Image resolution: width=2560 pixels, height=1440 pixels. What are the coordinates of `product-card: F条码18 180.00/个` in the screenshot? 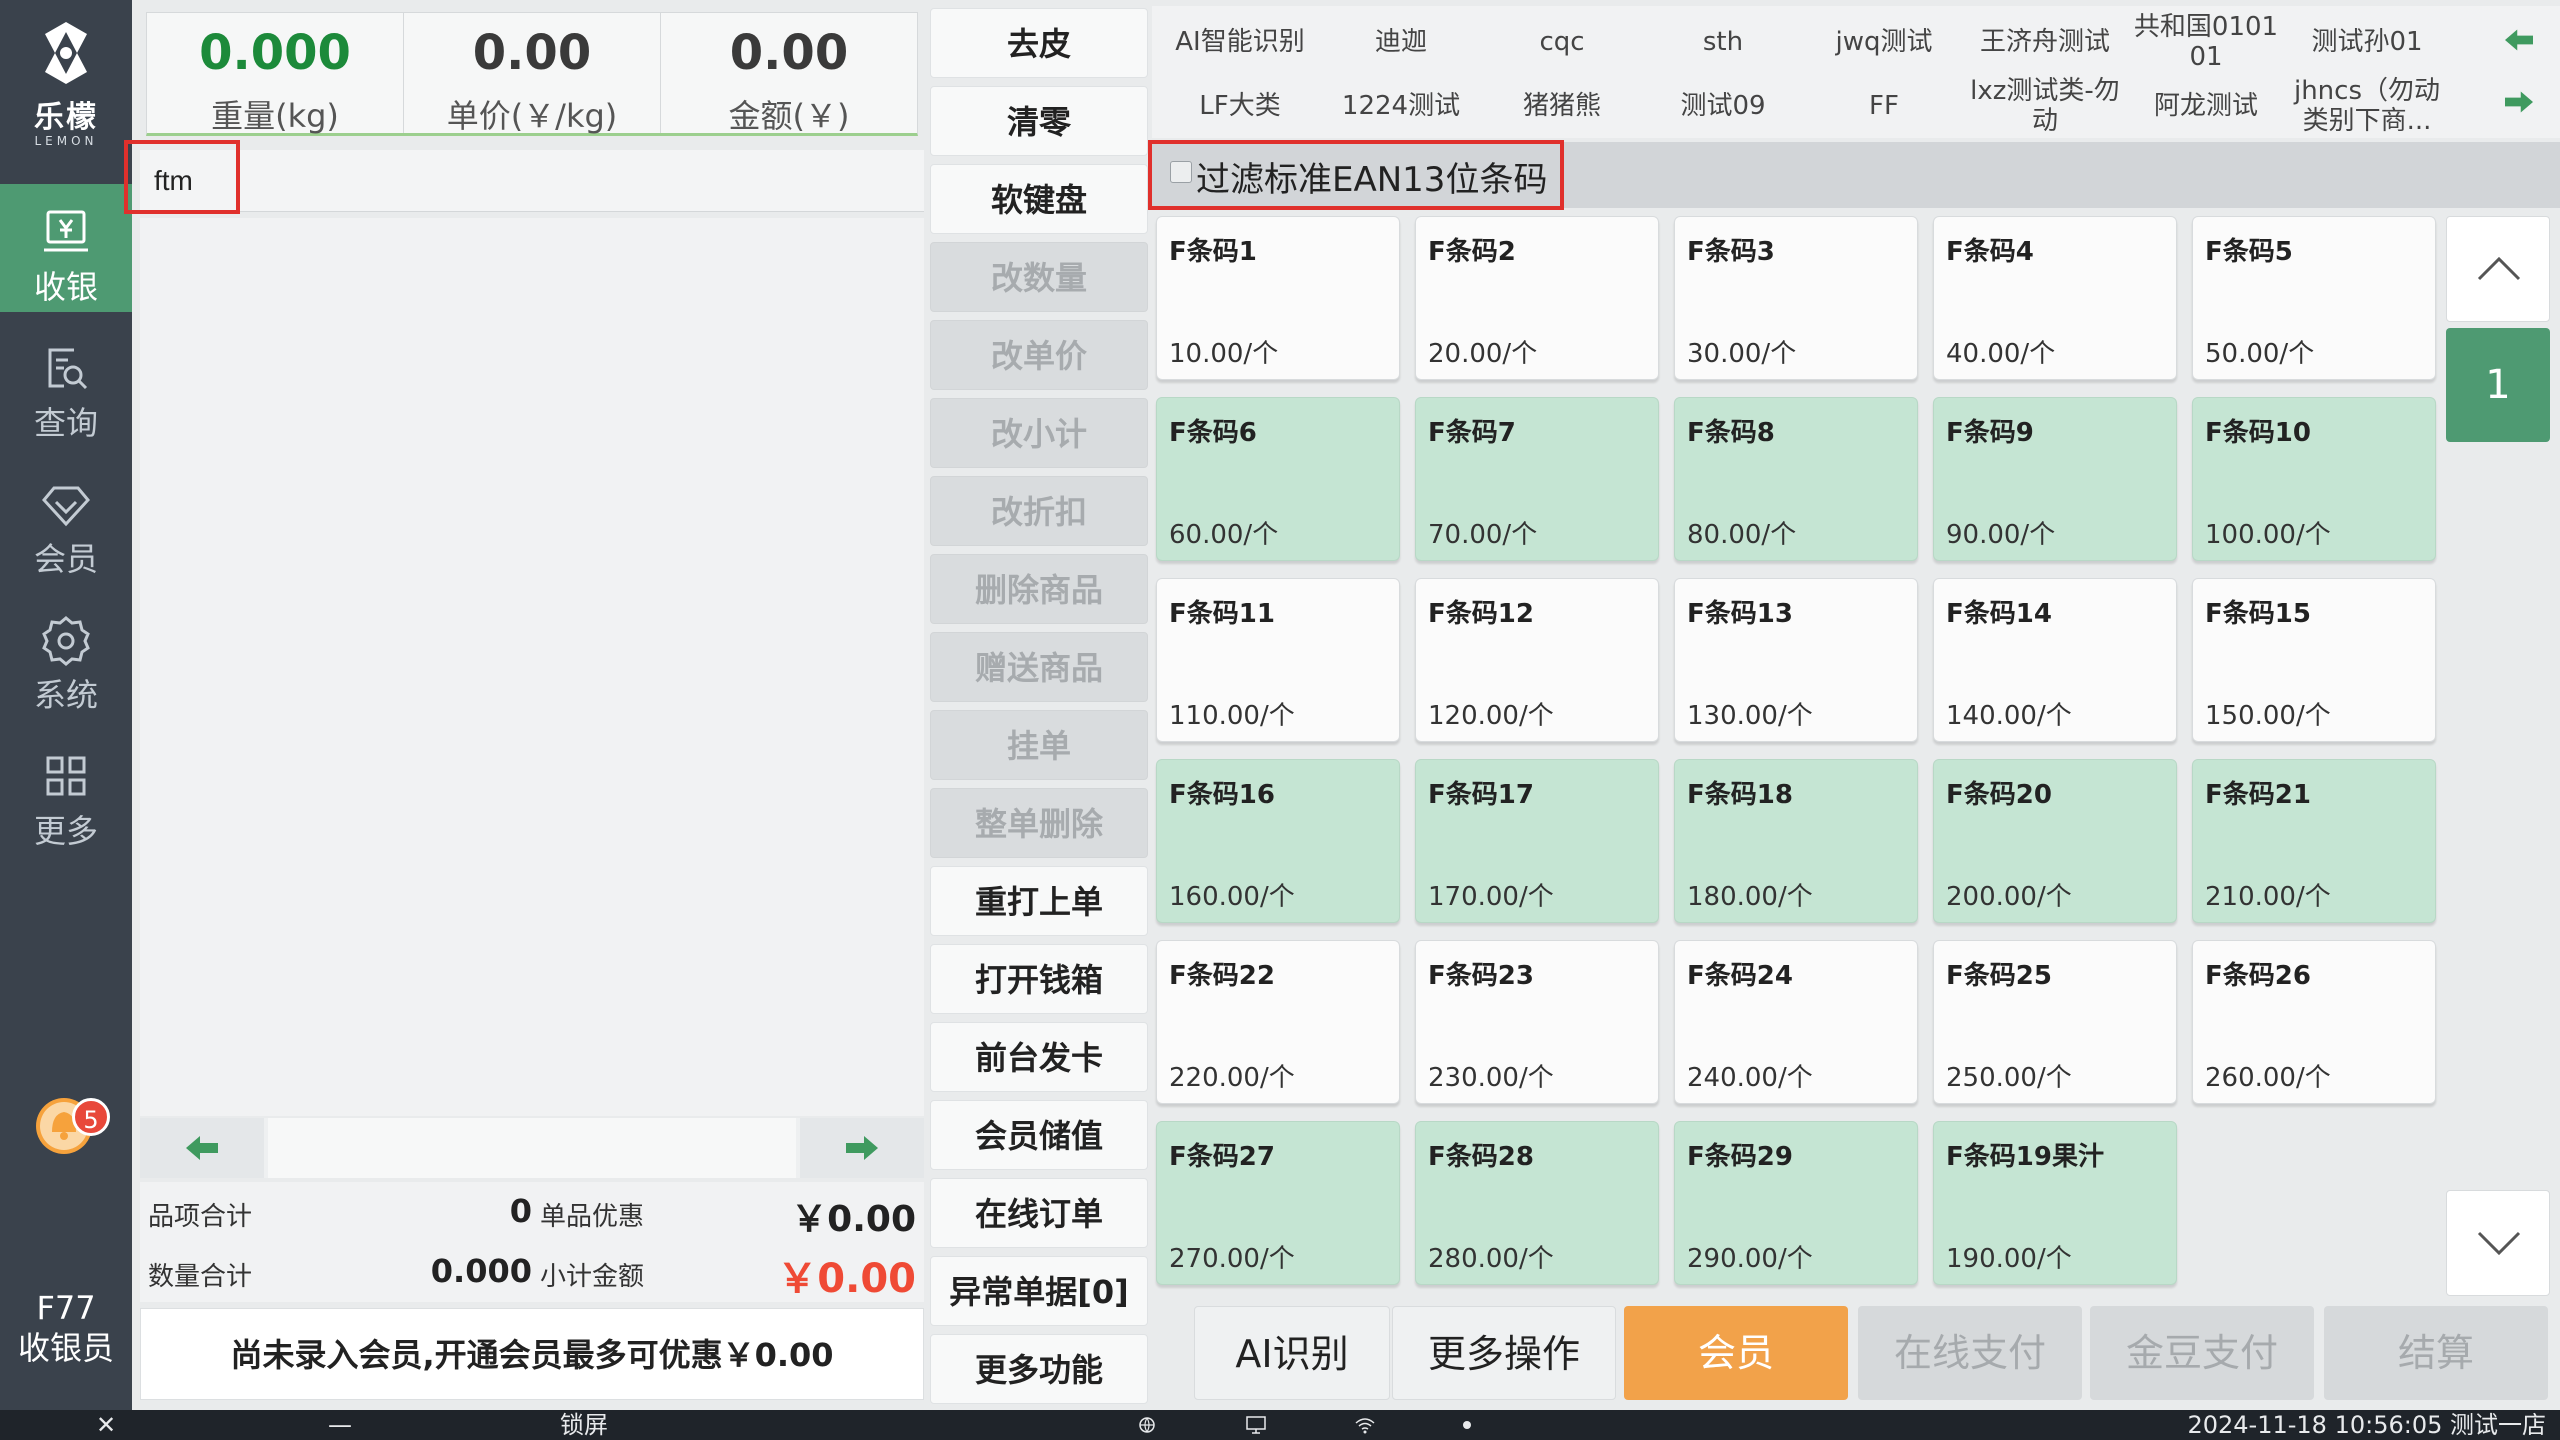 It's located at (1796, 841).